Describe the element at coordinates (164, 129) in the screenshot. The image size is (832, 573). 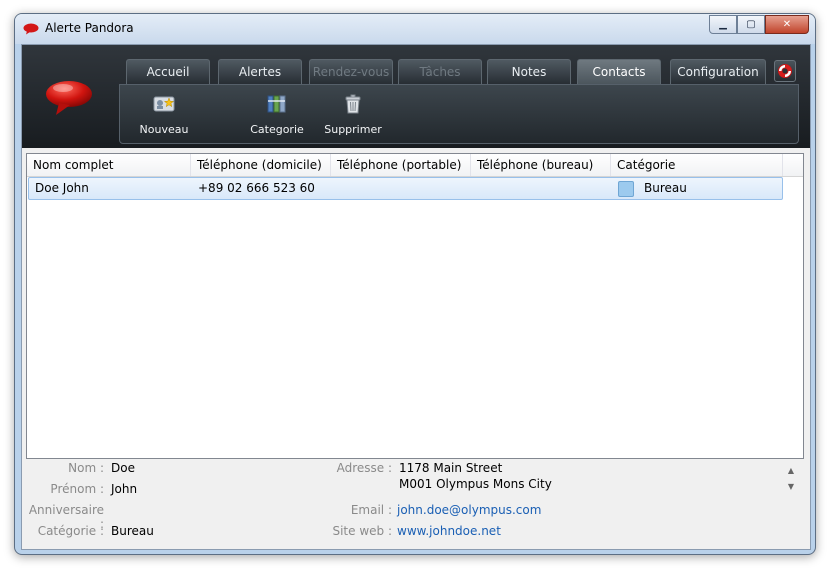
I see `new-contact-label: Nouveau` at that location.